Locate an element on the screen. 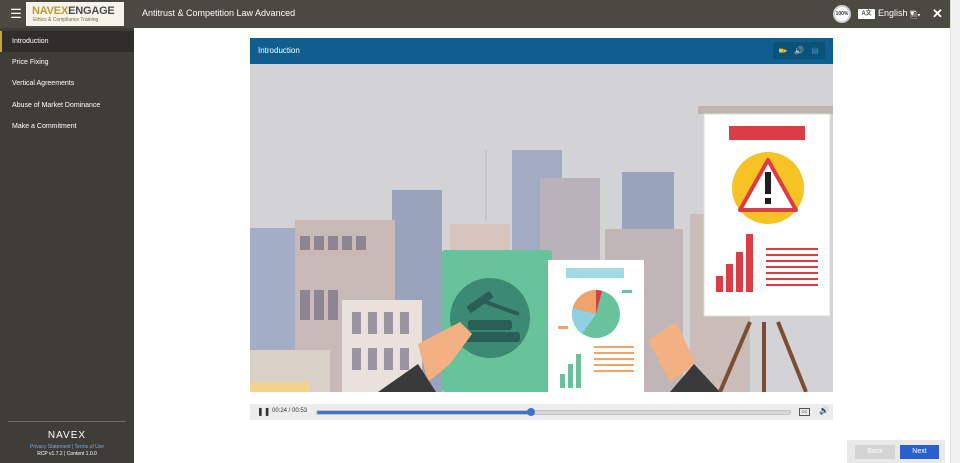 The image size is (960, 463). progress-badge: 100% is located at coordinates (842, 14).